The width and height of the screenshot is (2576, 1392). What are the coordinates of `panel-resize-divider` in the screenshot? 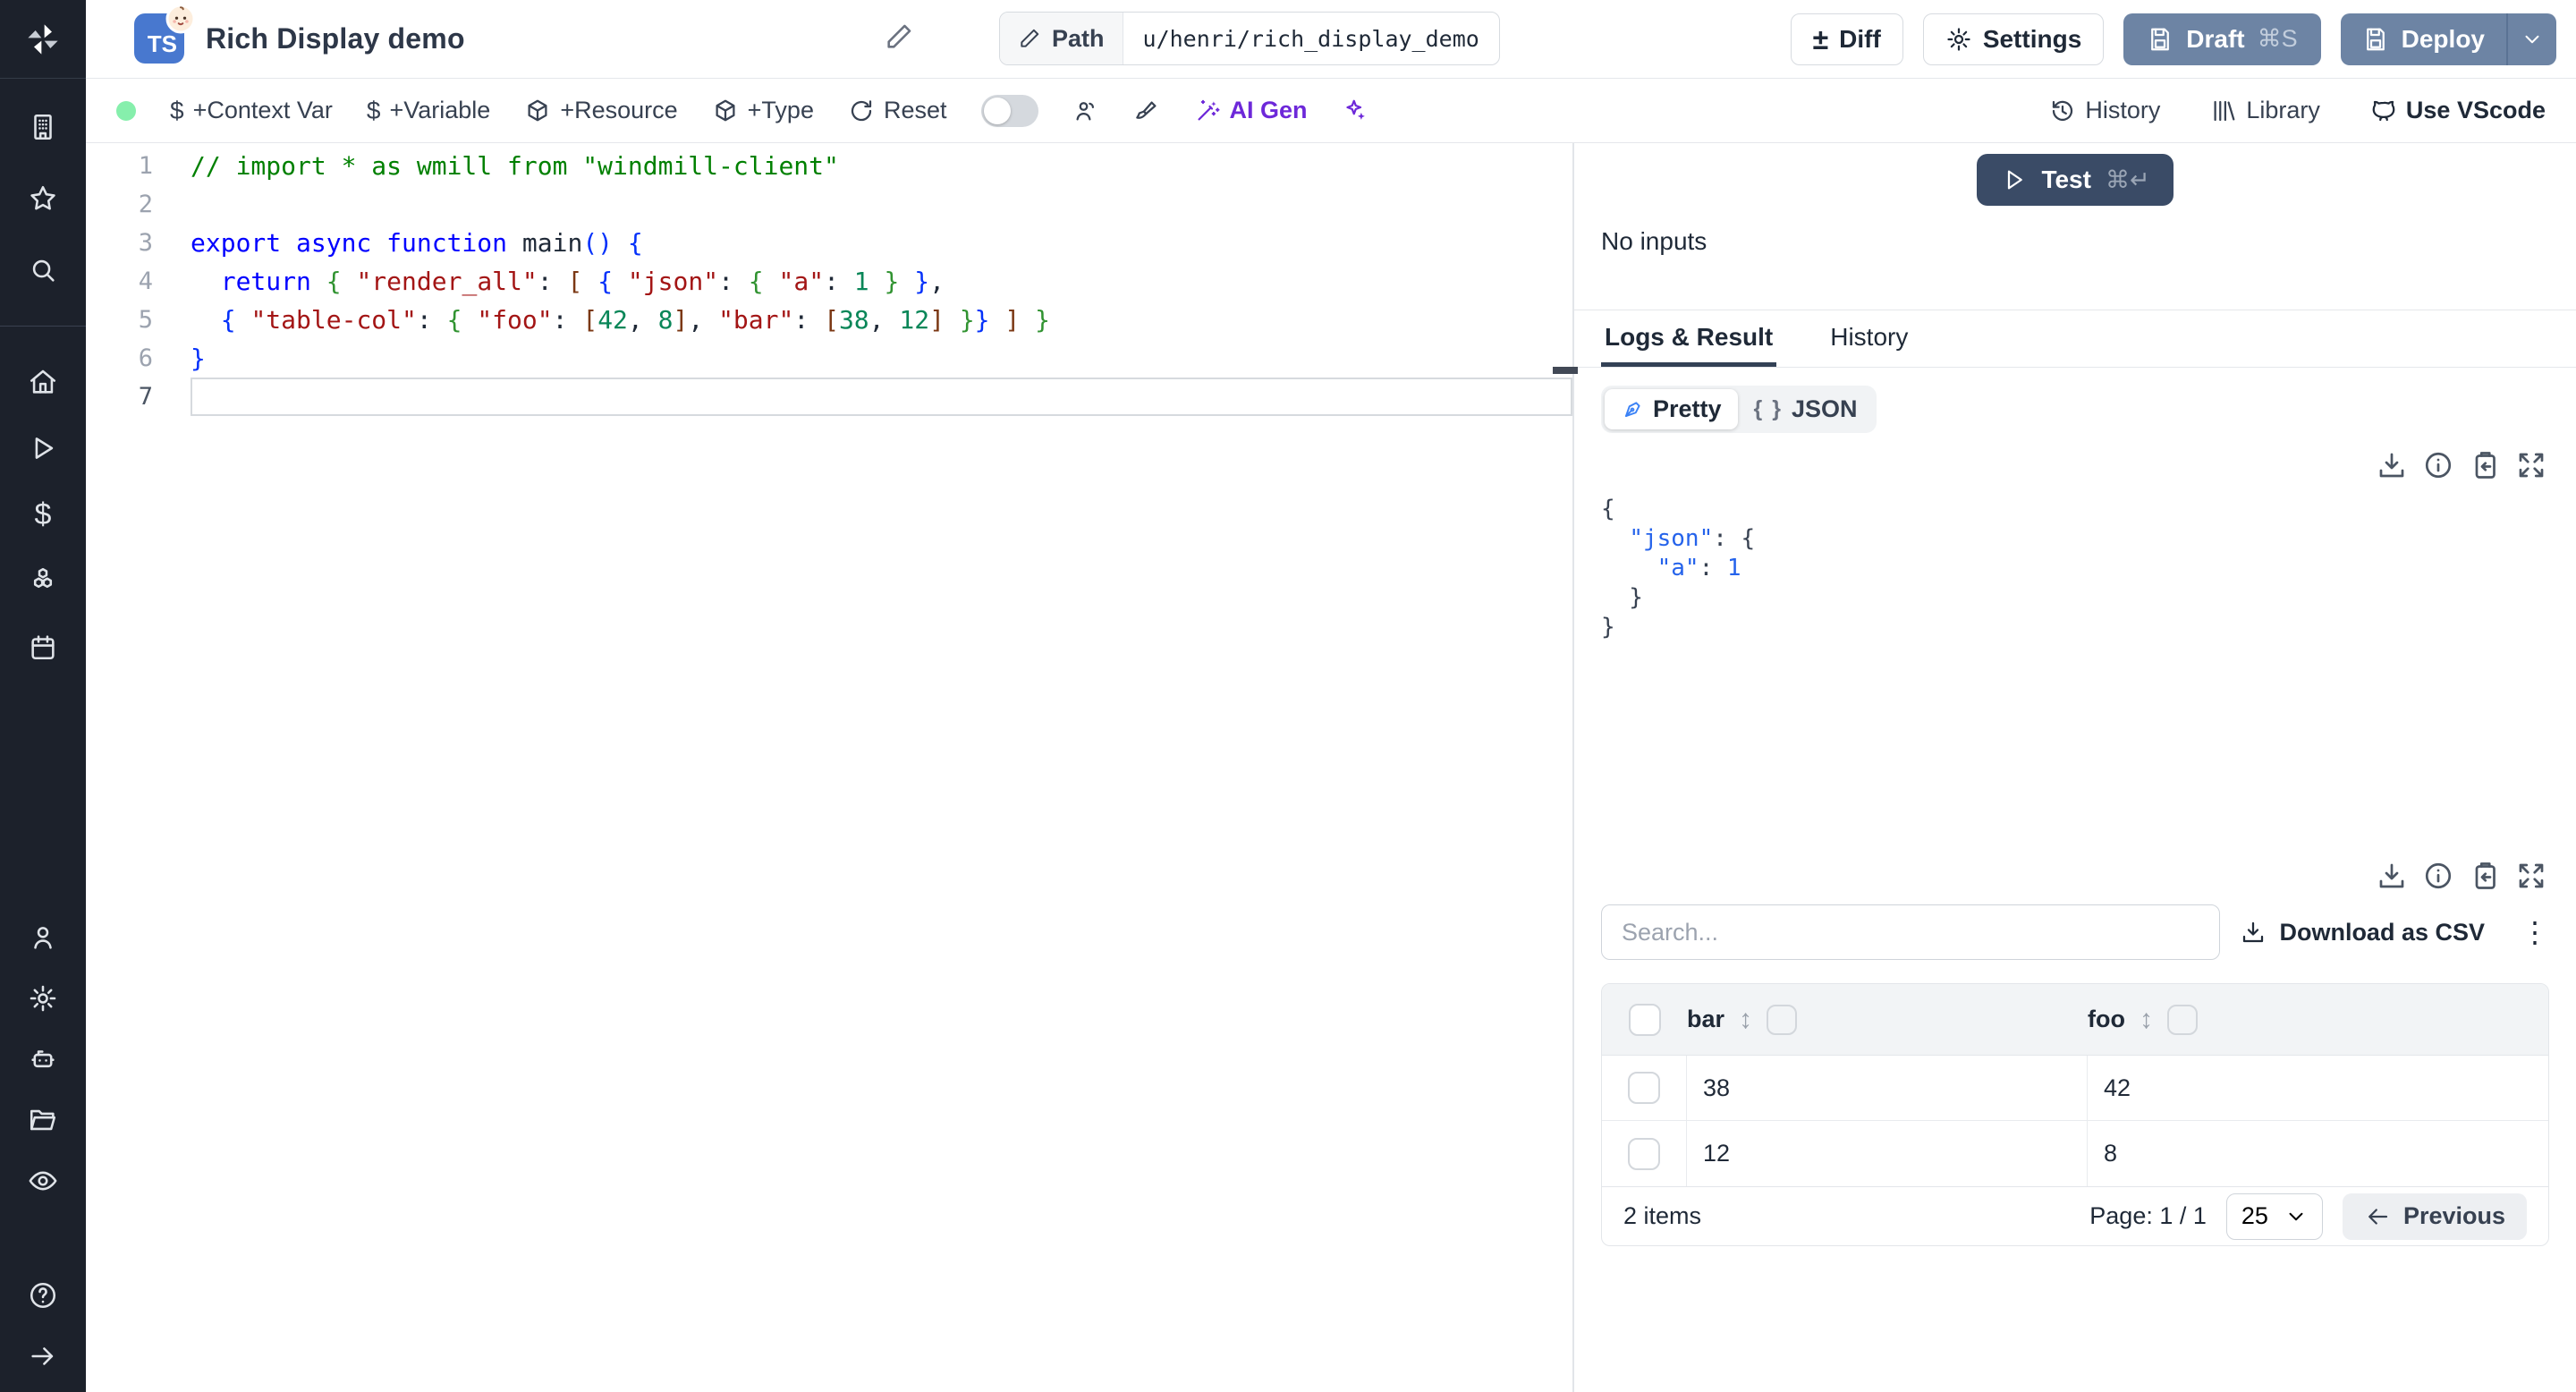 It's located at (1565, 767).